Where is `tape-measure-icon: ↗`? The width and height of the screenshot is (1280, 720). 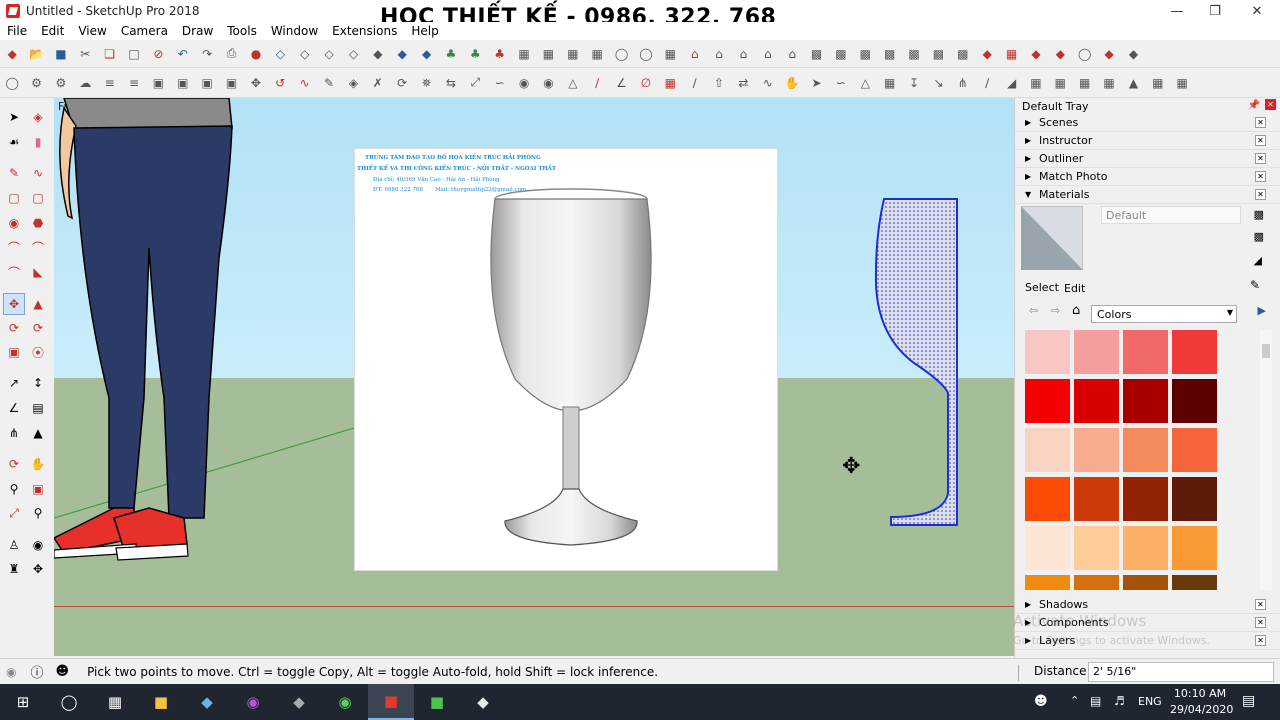
tape-measure-icon: ↗ is located at coordinates (14, 383).